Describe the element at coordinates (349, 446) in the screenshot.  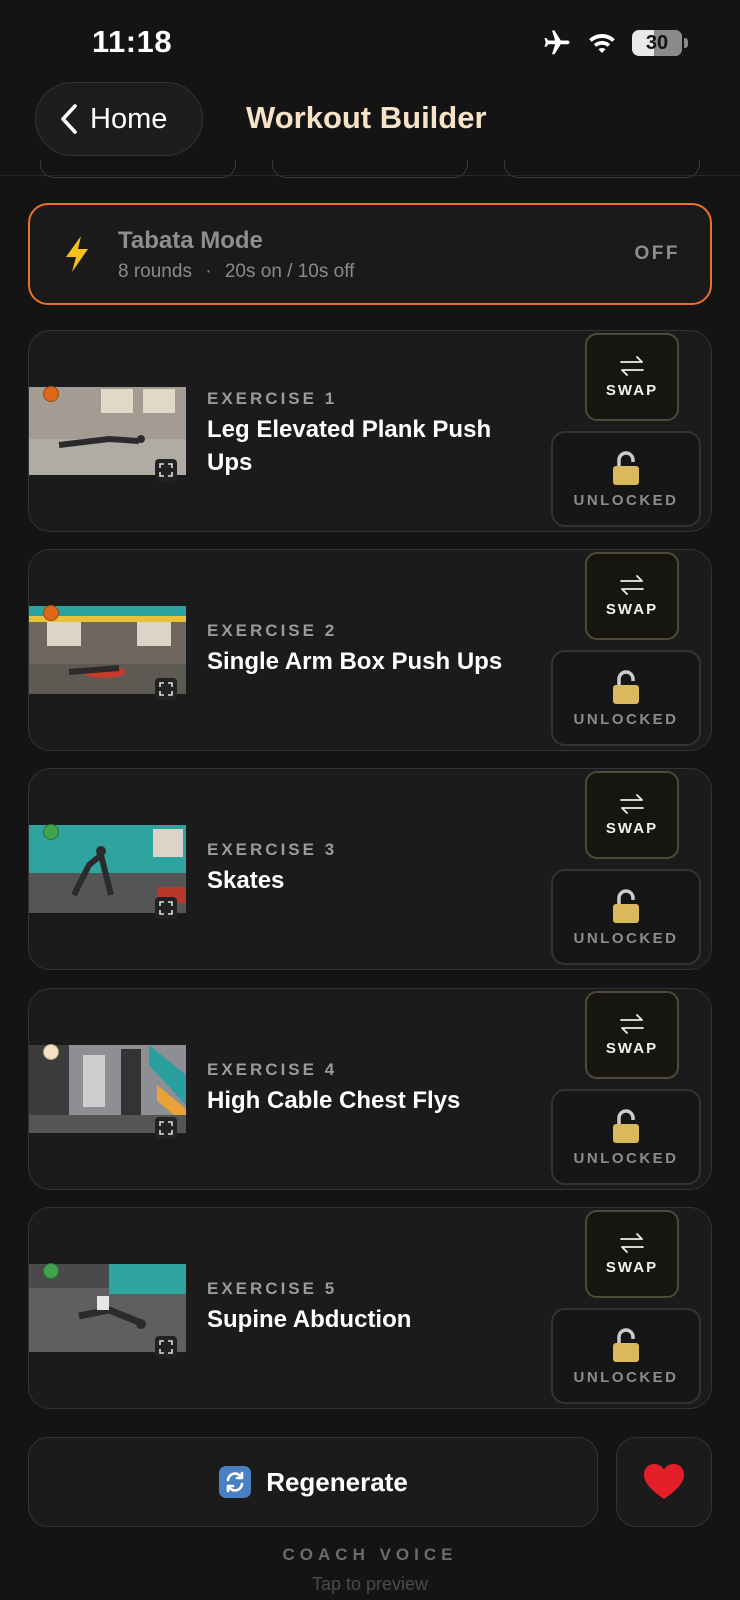
I see `exercise-name: Leg Elevated Plank Push Ups` at that location.